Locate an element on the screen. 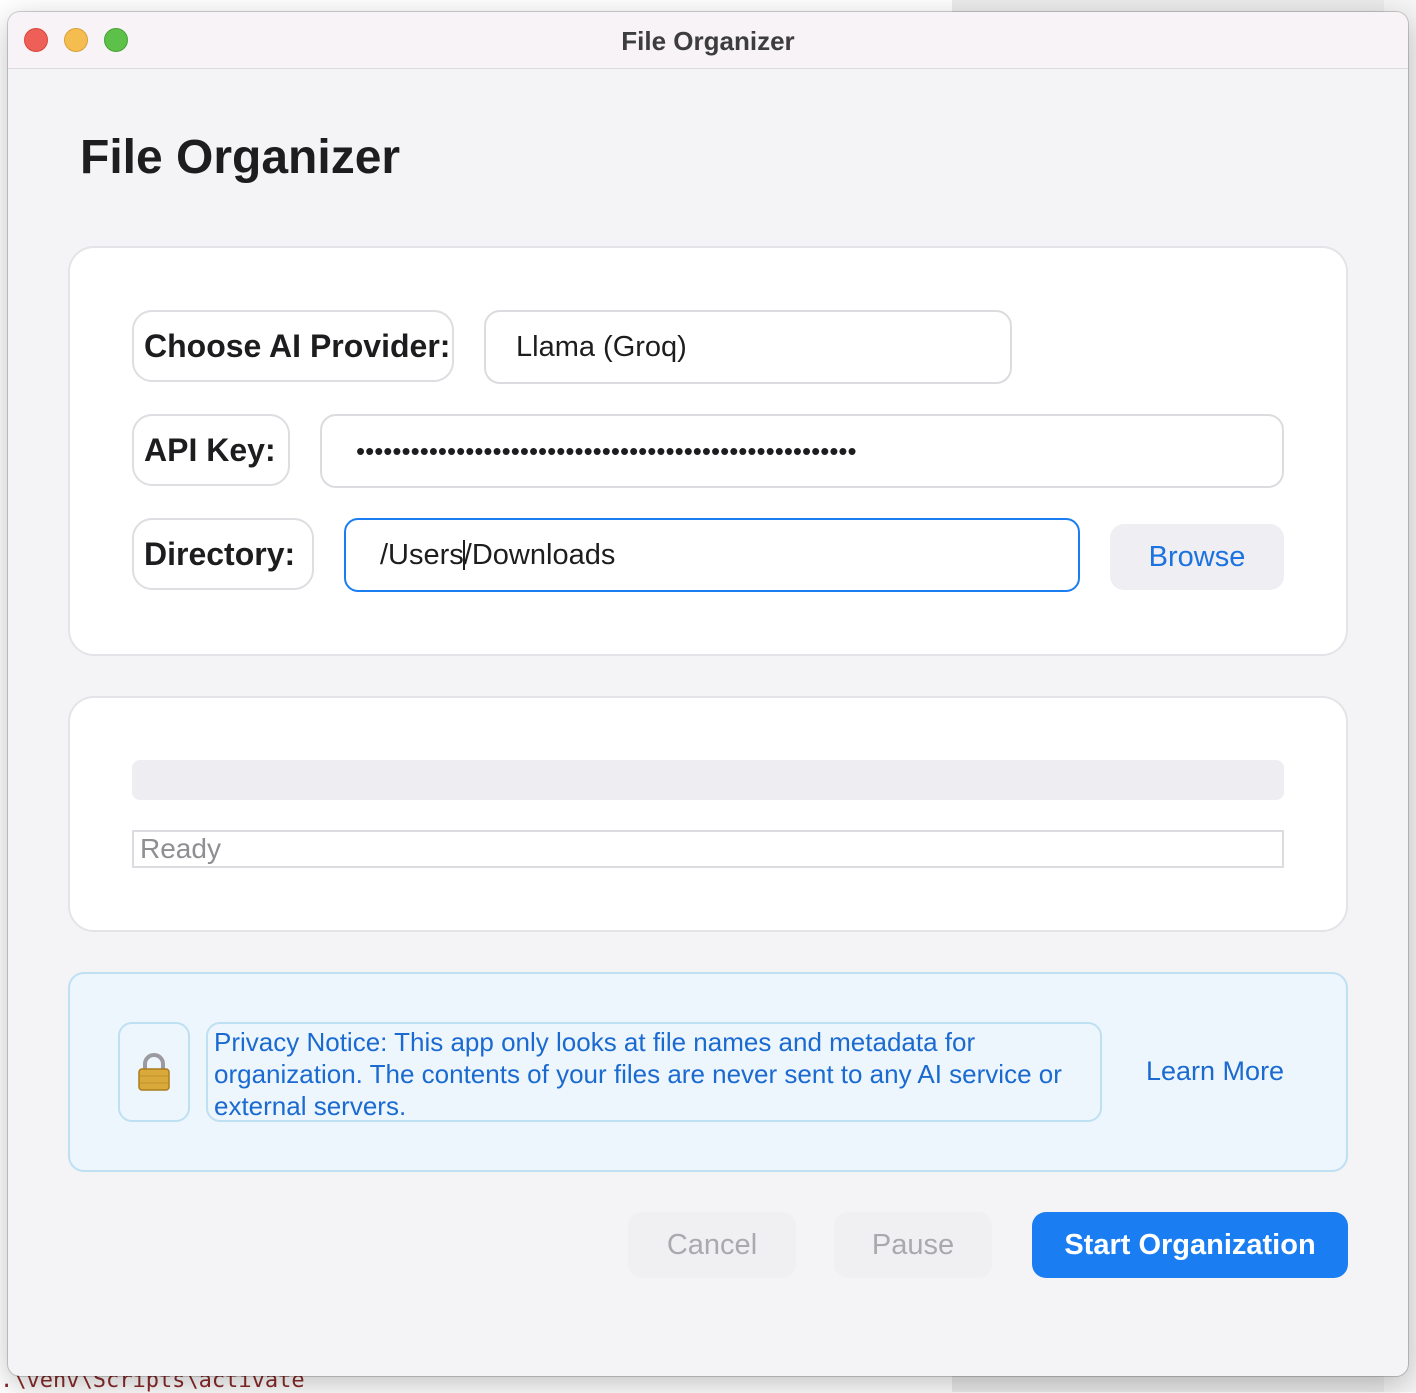  start-organization-button: Start Organization is located at coordinates (1190, 1245).